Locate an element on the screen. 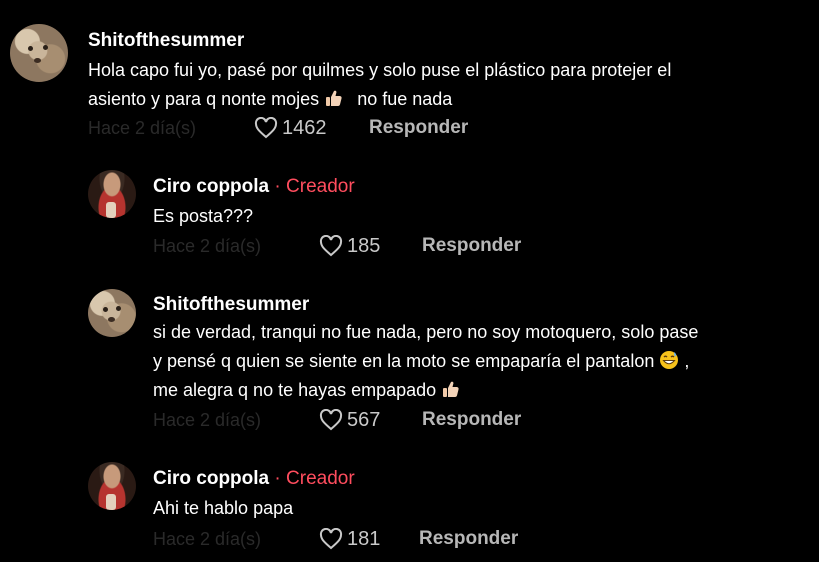  comment-meta: Hace 2 día(s) 185 Responder is located at coordinates (363, 246).